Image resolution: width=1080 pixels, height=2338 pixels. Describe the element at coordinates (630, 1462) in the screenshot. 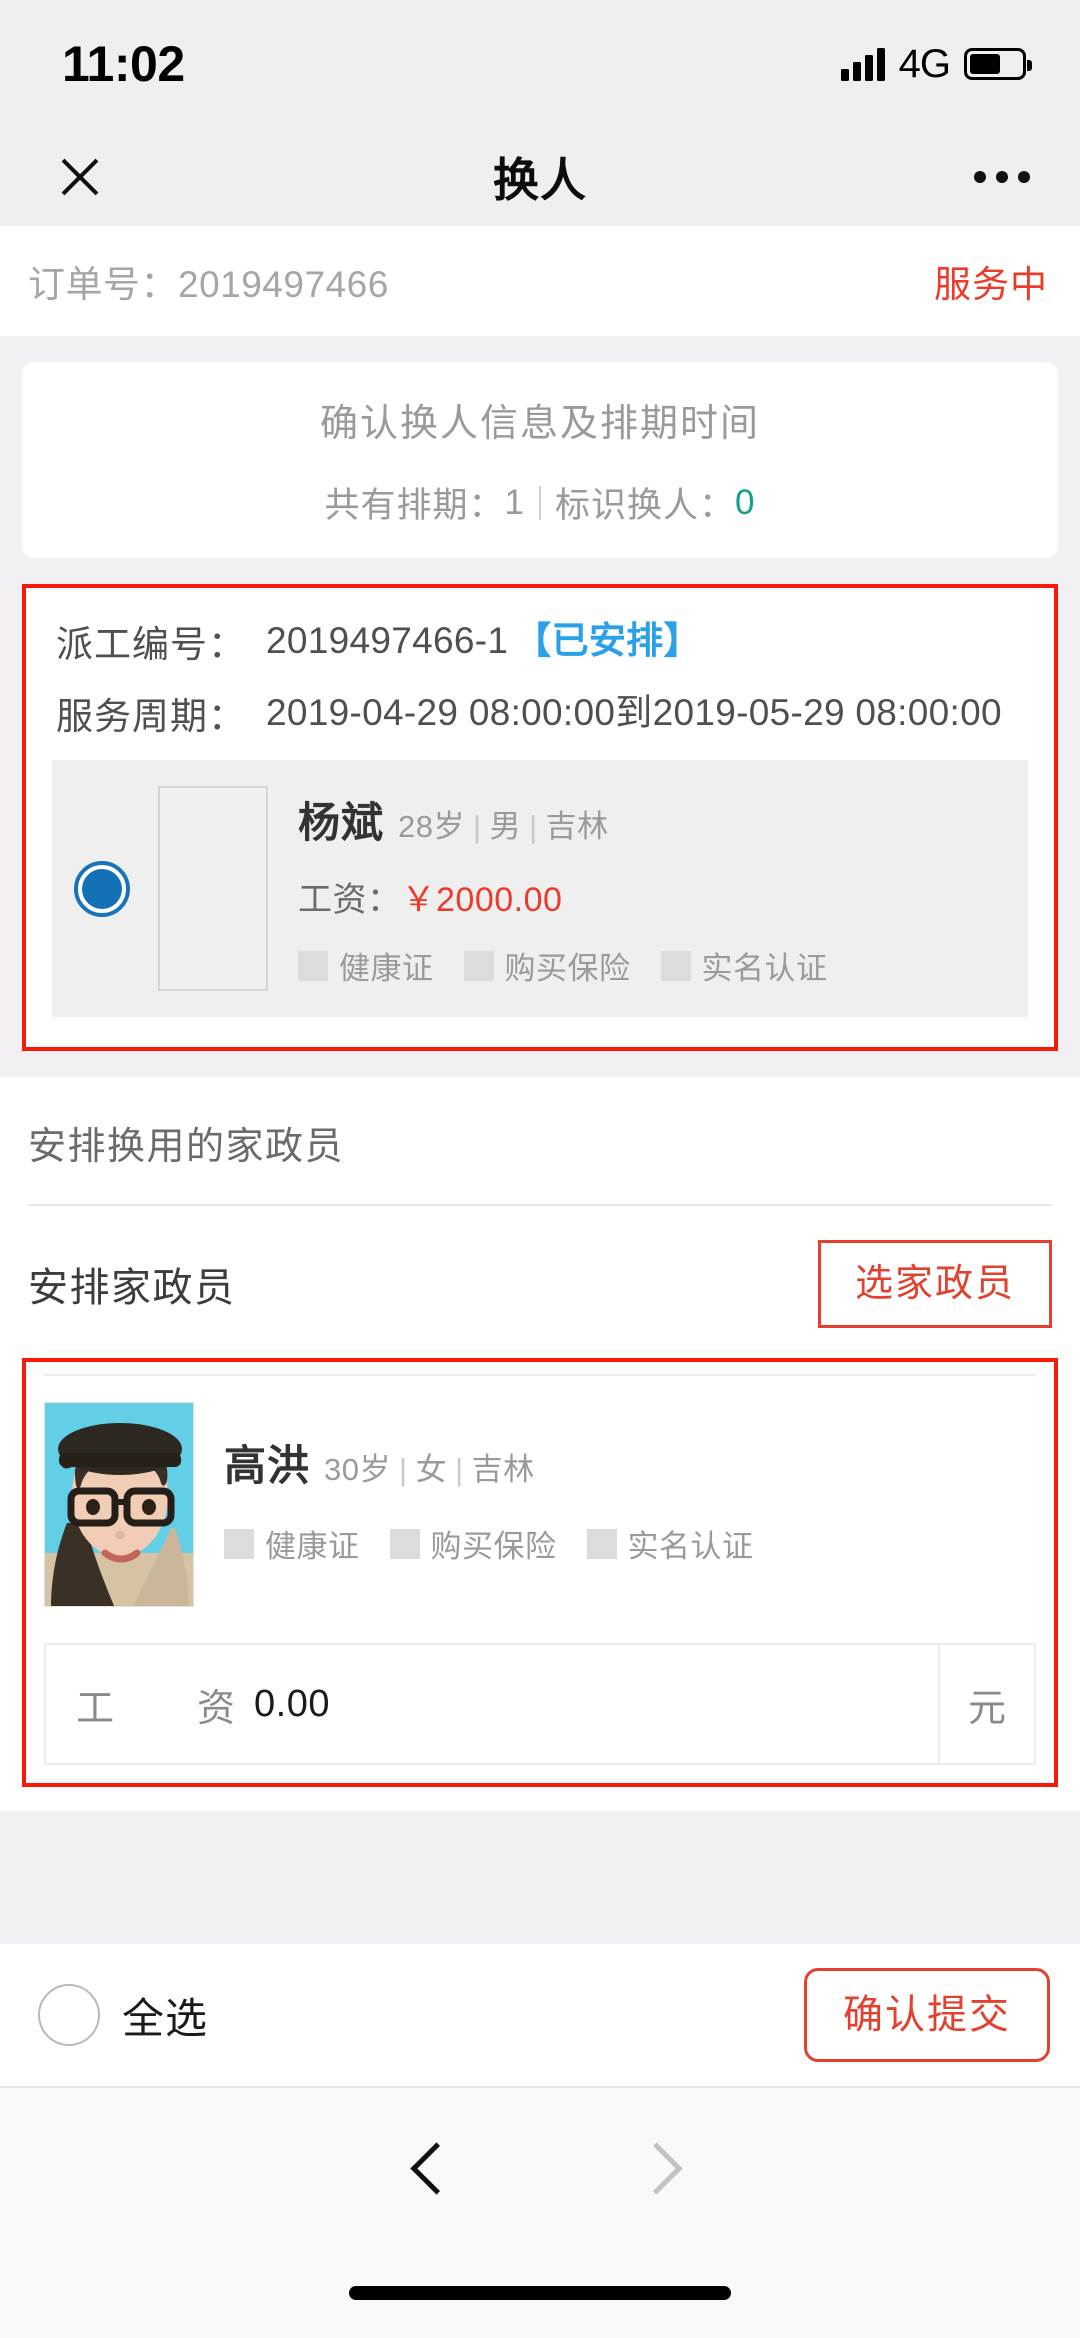

I see `selected-worker-name-line: 高洪 30岁 | 女 | 吉林` at that location.